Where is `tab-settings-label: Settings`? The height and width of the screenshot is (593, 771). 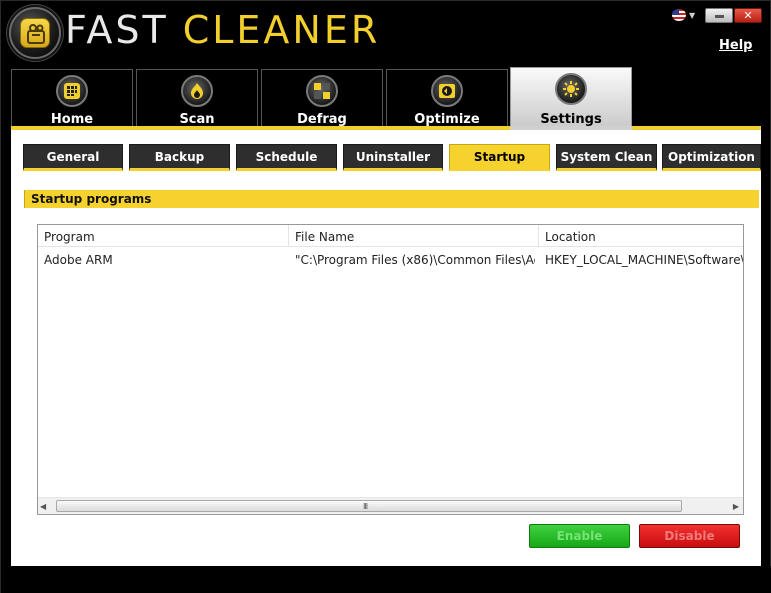
tab-settings-label: Settings is located at coordinates (571, 119).